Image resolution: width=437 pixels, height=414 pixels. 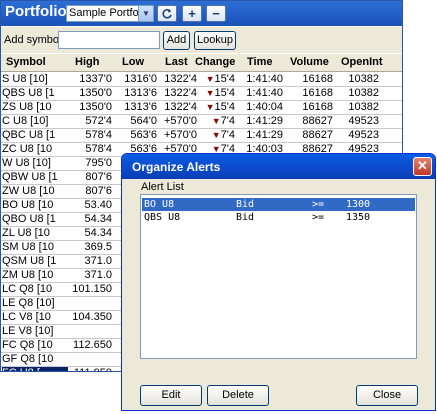 I want to click on cell-high: 371.0, so click(x=98, y=275).